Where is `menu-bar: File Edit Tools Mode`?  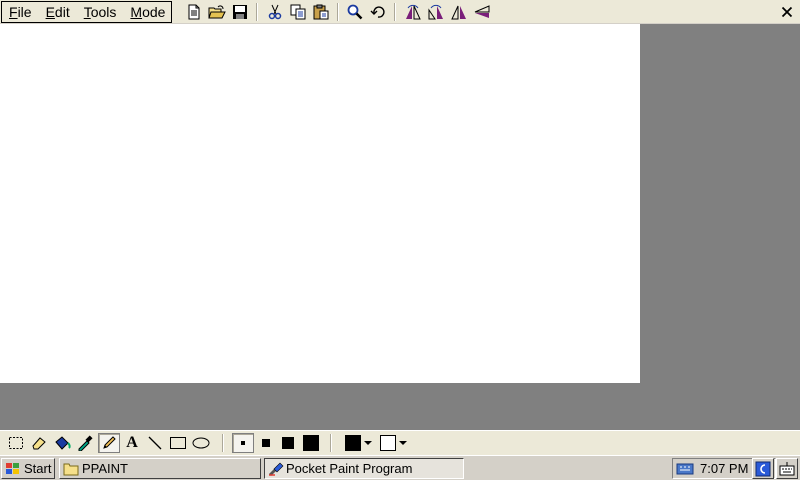 menu-bar: File Edit Tools Mode is located at coordinates (86, 12).